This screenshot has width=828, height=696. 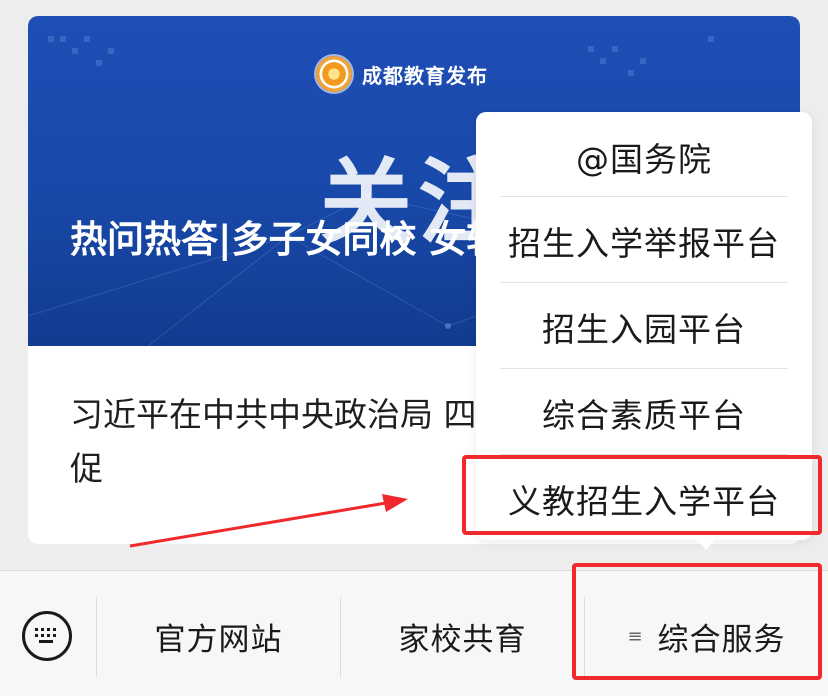 I want to click on brand: 成都教育发布, so click(x=402, y=74).